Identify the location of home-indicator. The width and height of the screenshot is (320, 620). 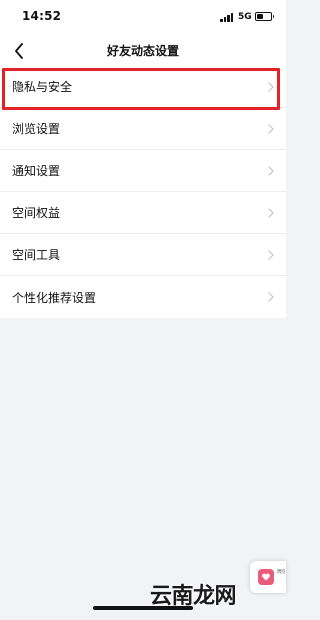
(143, 608).